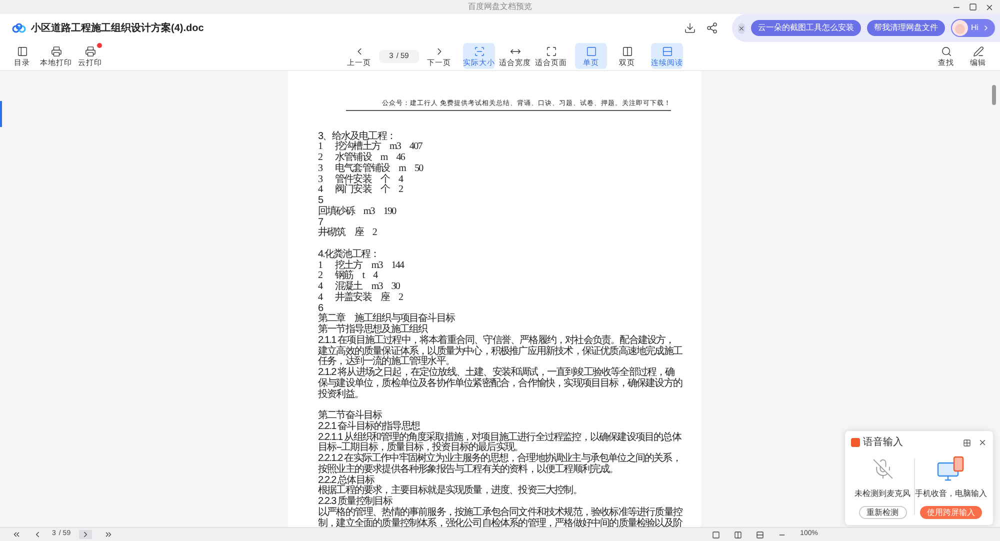  What do you see at coordinates (353, 158) in the screenshot?
I see `table-cell-text: 水管铺设` at bounding box center [353, 158].